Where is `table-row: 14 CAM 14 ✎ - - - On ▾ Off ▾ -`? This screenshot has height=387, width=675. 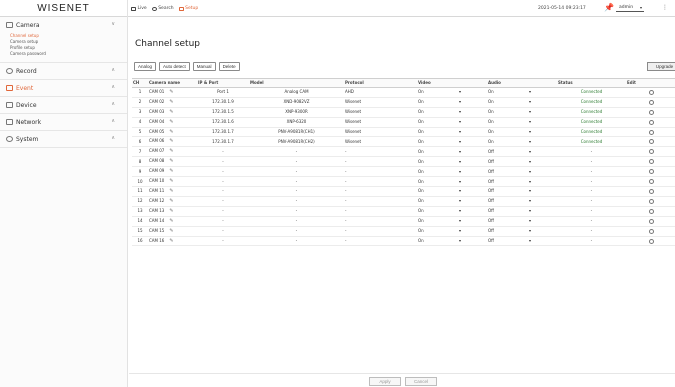 table-row: 14 CAM 14 ✎ - - - On ▾ Off ▾ - is located at coordinates (403, 221).